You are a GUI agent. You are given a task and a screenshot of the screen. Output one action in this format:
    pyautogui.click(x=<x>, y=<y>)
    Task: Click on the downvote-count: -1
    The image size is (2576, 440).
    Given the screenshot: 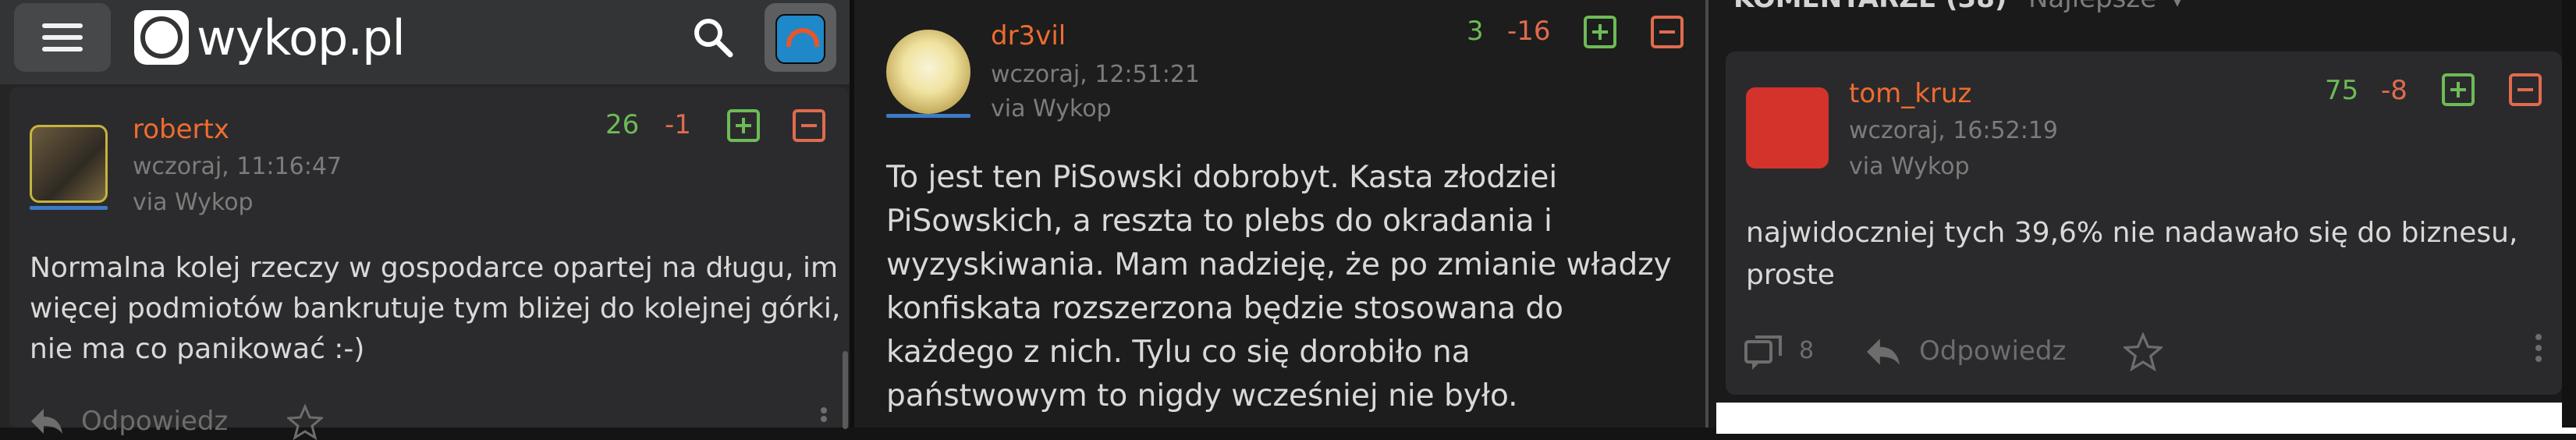 What is the action you would take?
    pyautogui.click(x=678, y=124)
    